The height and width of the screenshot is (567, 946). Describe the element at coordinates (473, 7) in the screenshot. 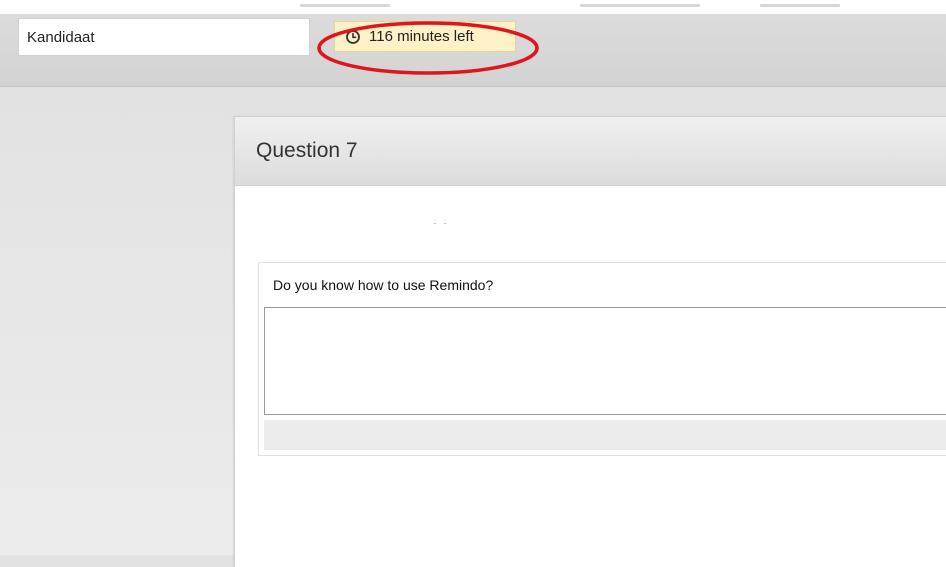

I see `top-strip` at that location.